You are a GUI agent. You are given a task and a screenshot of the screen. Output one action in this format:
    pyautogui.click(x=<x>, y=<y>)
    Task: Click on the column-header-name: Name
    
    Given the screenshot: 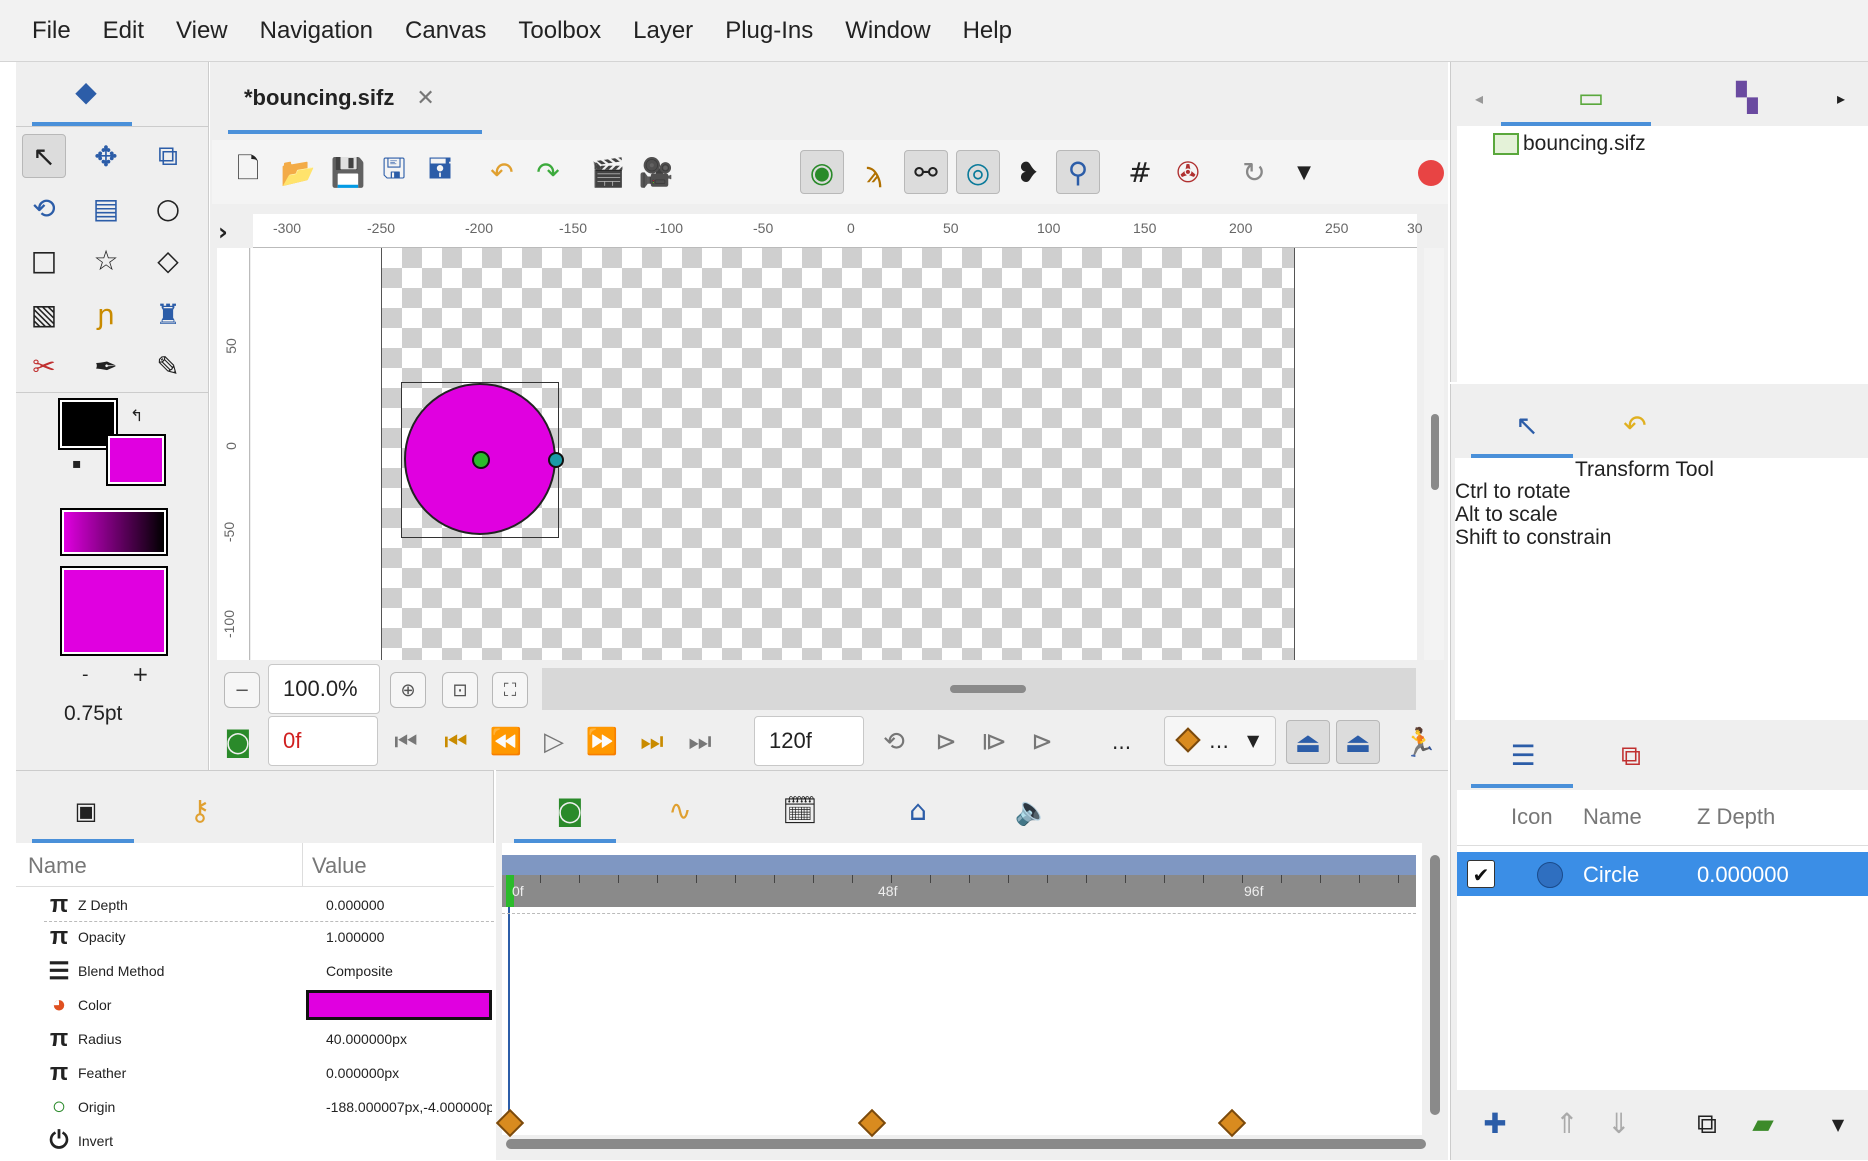 What is the action you would take?
    pyautogui.click(x=1612, y=817)
    